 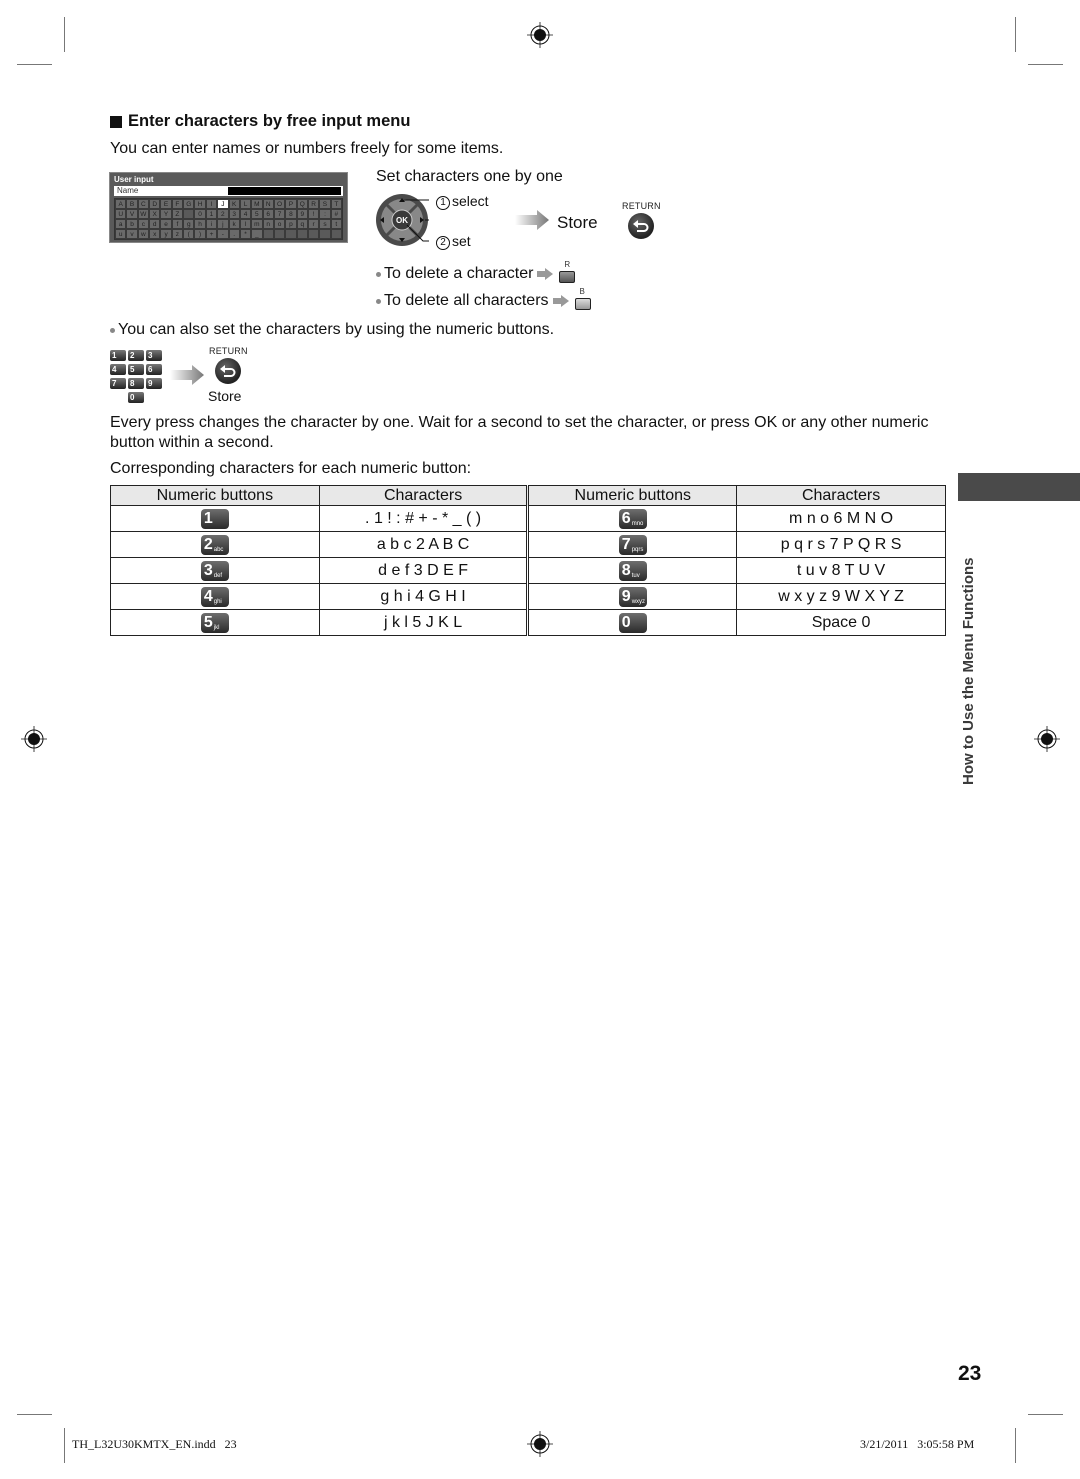 What do you see at coordinates (302, 224) in the screenshot?
I see `character-key: q` at bounding box center [302, 224].